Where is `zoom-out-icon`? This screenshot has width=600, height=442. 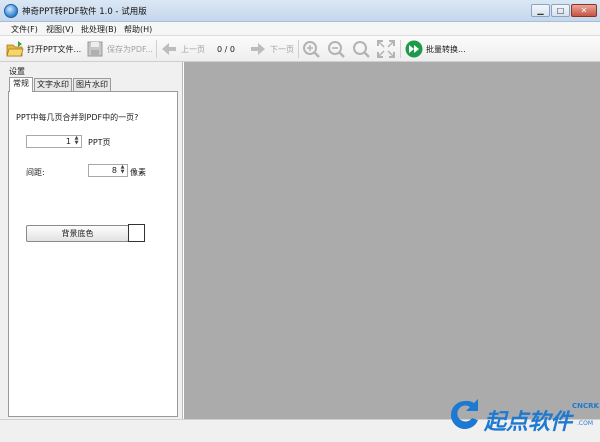
zoom-out-icon is located at coordinates (336, 49).